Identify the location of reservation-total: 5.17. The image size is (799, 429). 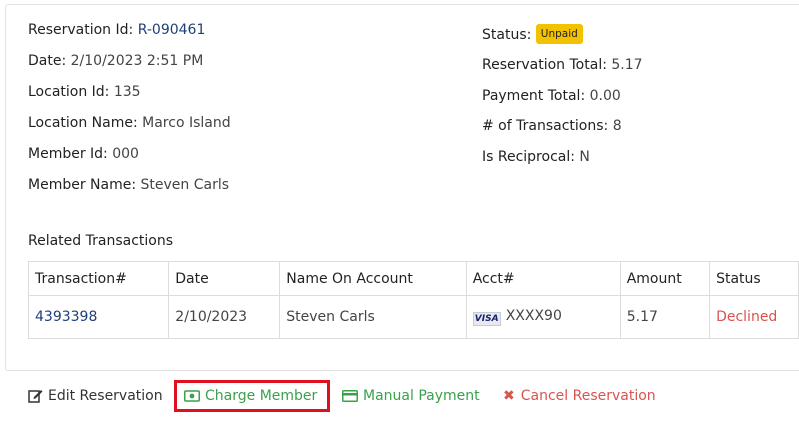
(627, 65).